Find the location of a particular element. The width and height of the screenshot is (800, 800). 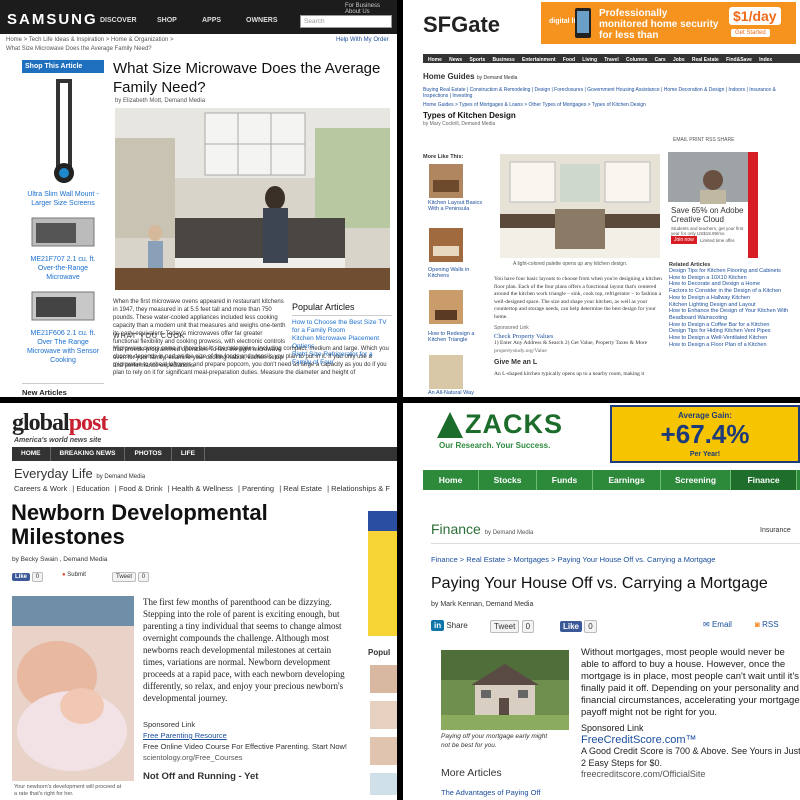

subnav-item: Parenting is located at coordinates (258, 488).